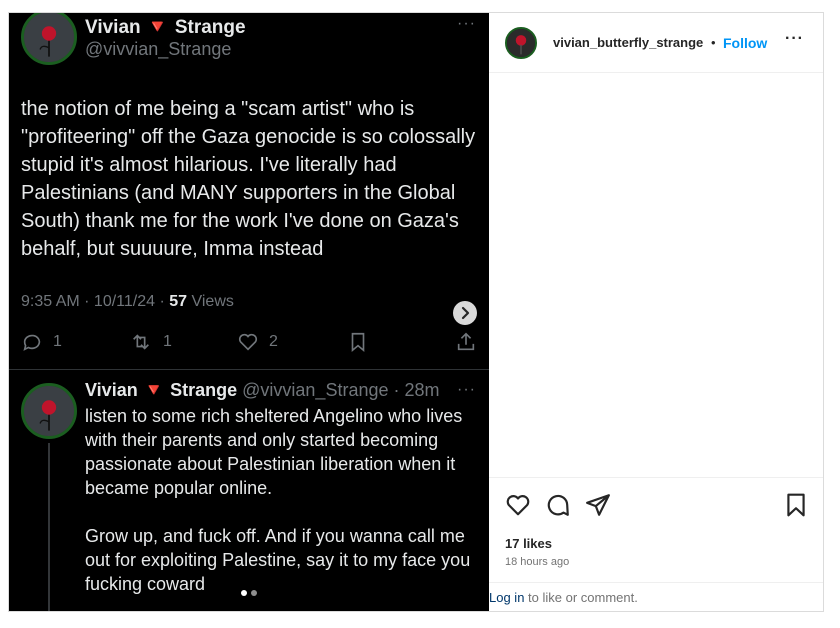 This screenshot has height=628, width=840. What do you see at coordinates (466, 389) in the screenshot?
I see `reply-more-icon: ···` at bounding box center [466, 389].